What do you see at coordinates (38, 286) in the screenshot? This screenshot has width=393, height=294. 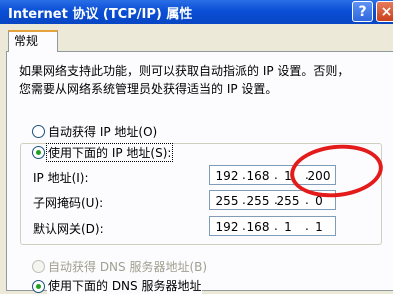 I see `manual-dns-radio` at bounding box center [38, 286].